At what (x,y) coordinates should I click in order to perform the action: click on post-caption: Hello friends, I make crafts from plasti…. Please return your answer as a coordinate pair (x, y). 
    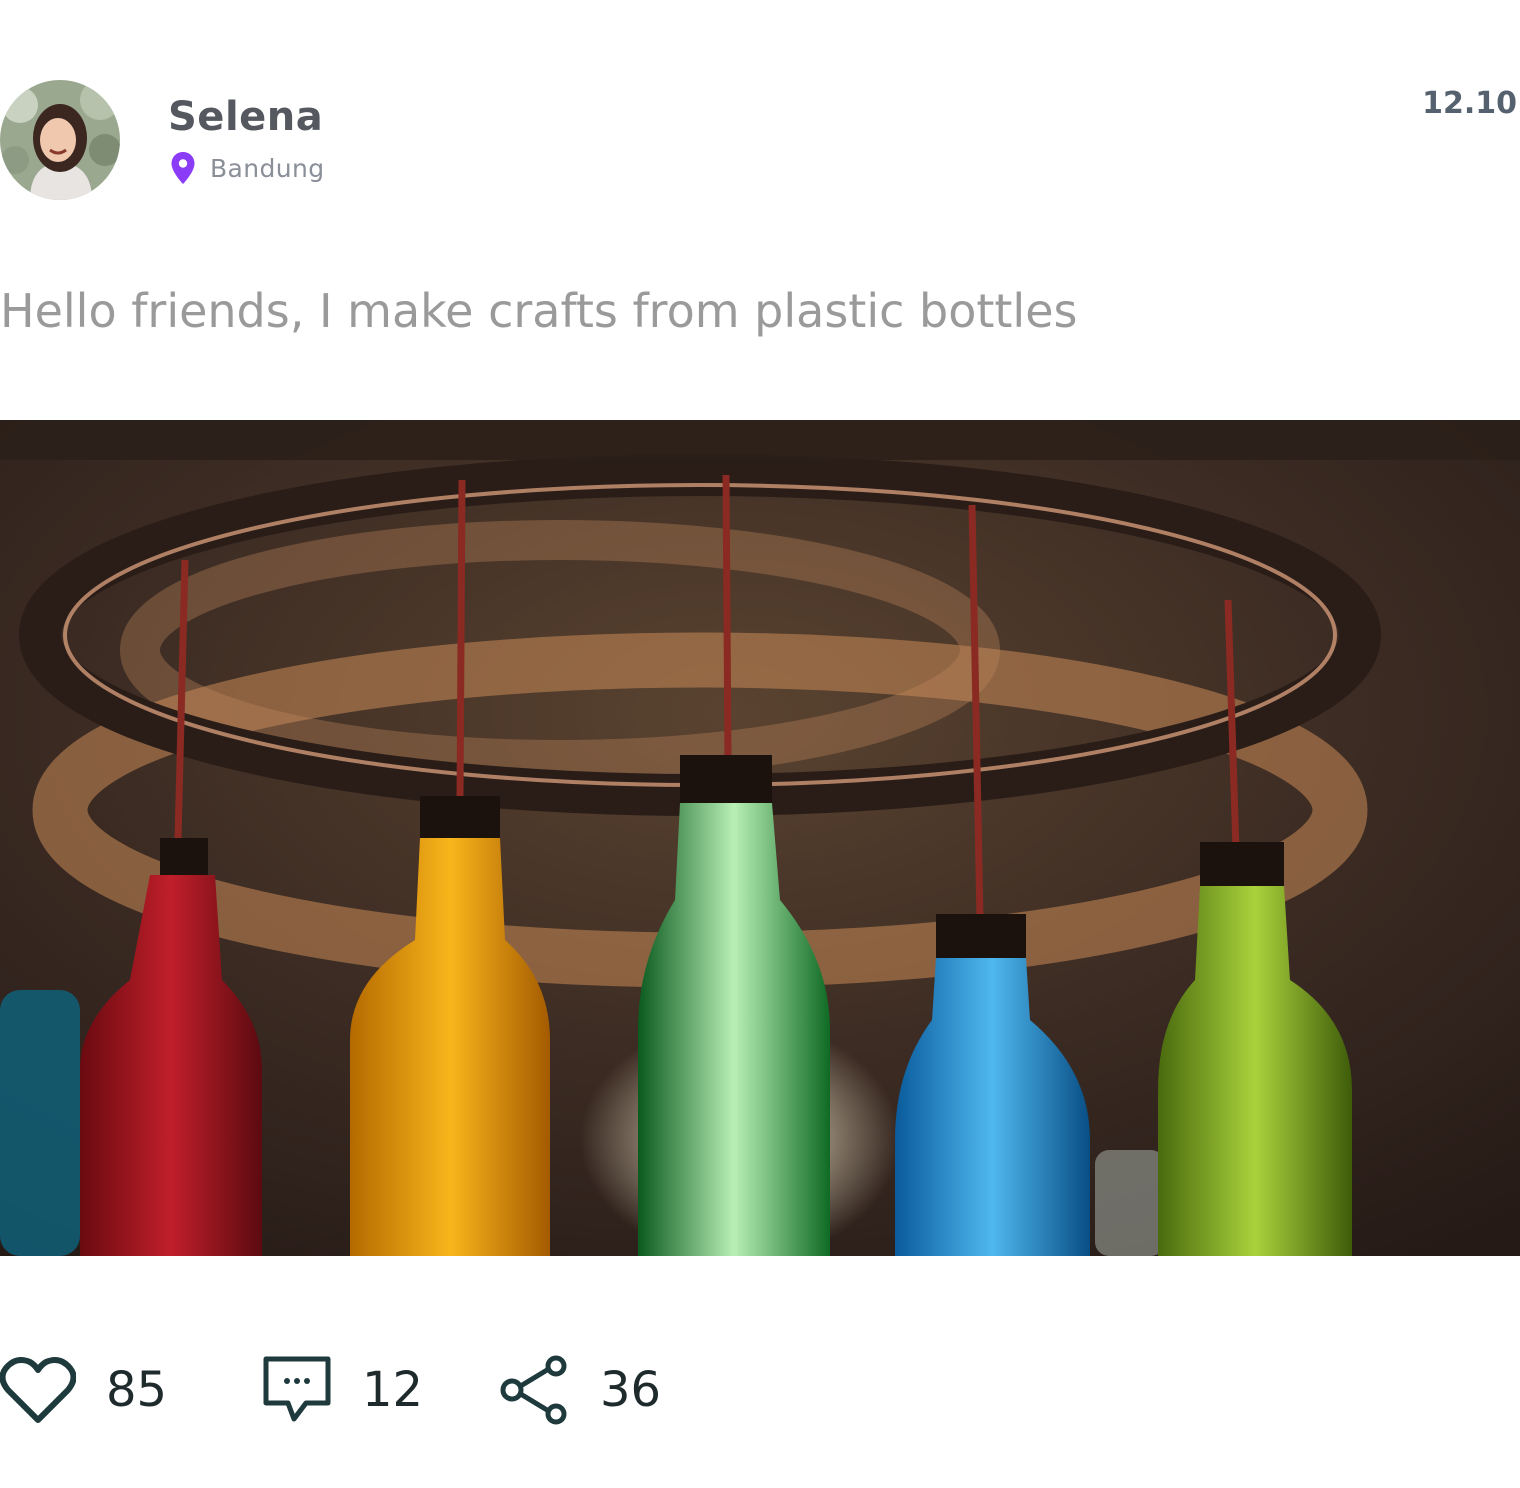
    Looking at the image, I should click on (539, 311).